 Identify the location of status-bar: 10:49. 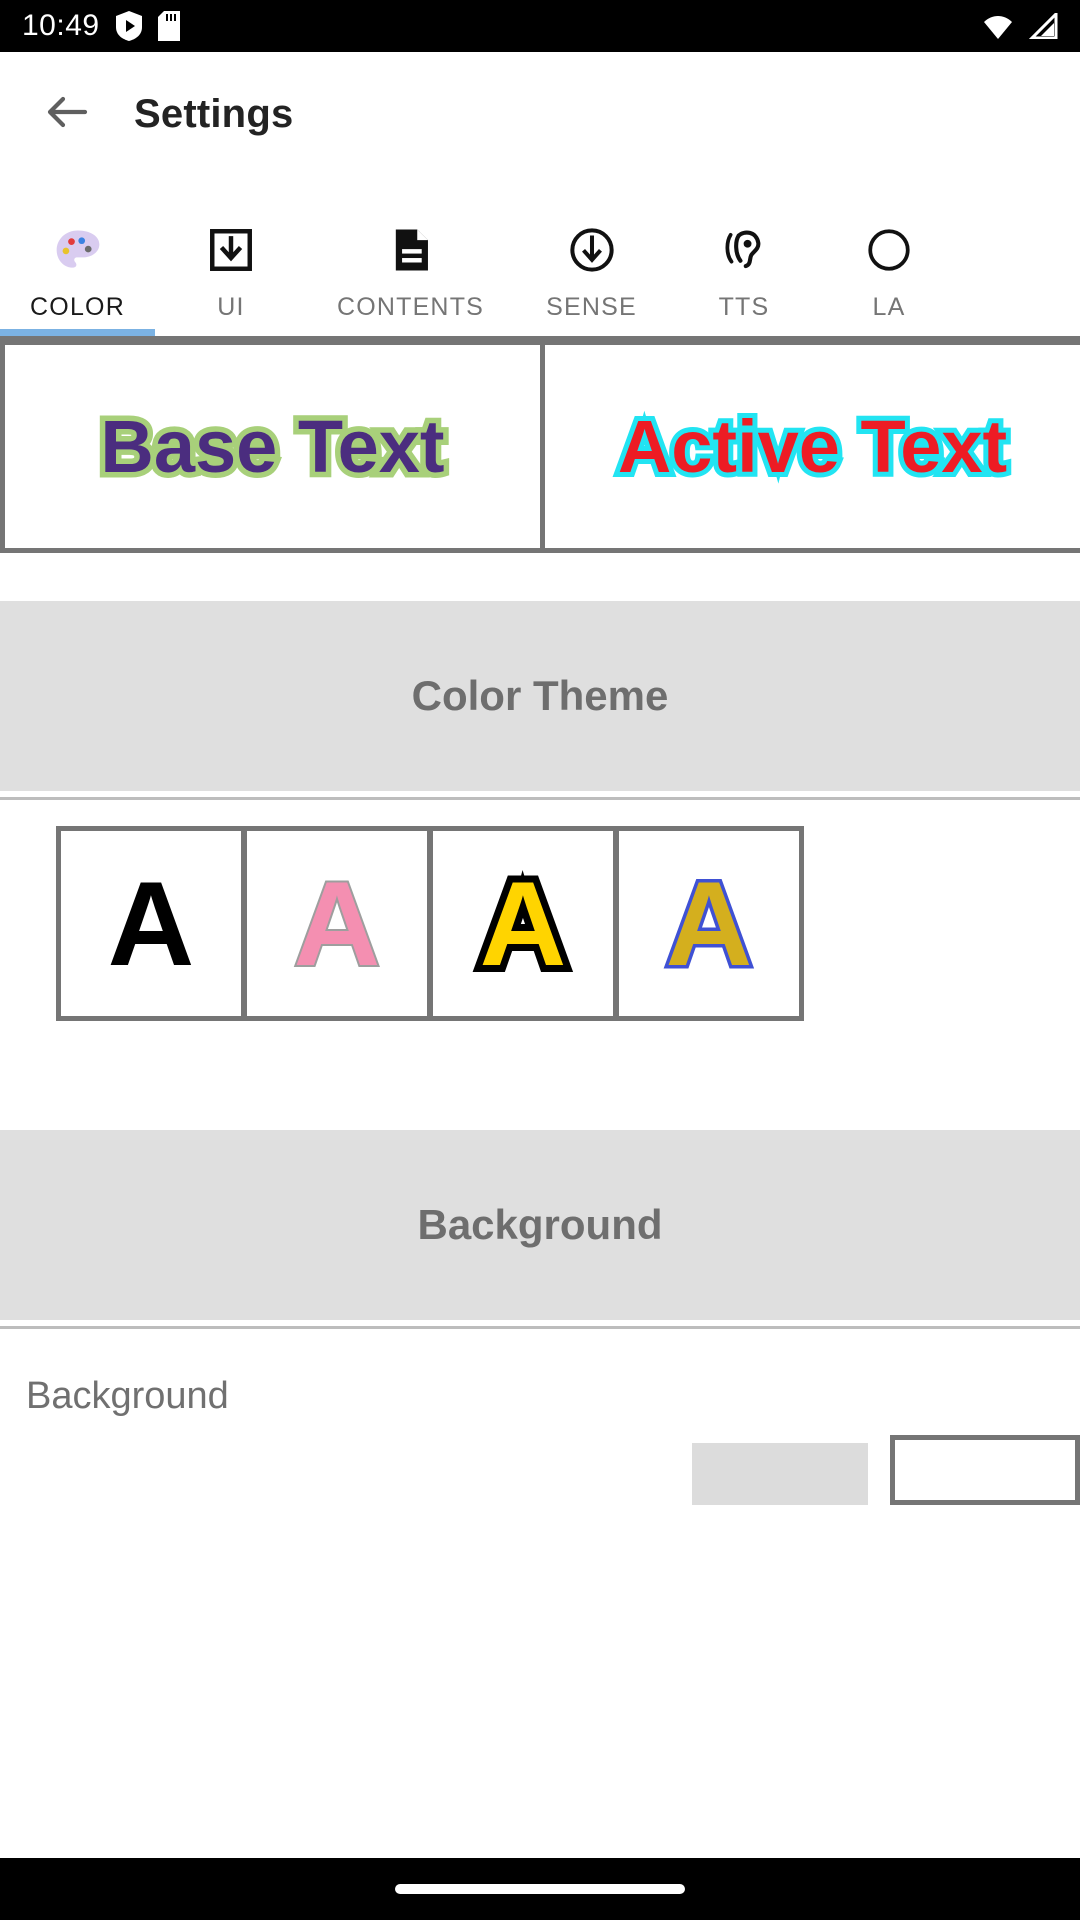
(540, 26).